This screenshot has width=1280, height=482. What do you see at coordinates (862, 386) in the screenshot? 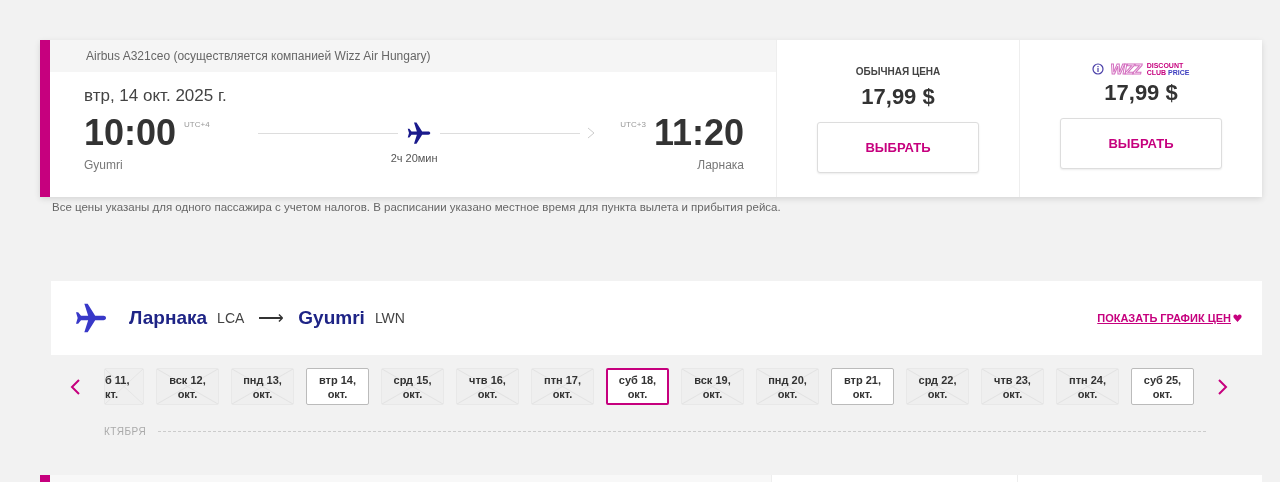
I see `date-tab: втр 21, окт.` at bounding box center [862, 386].